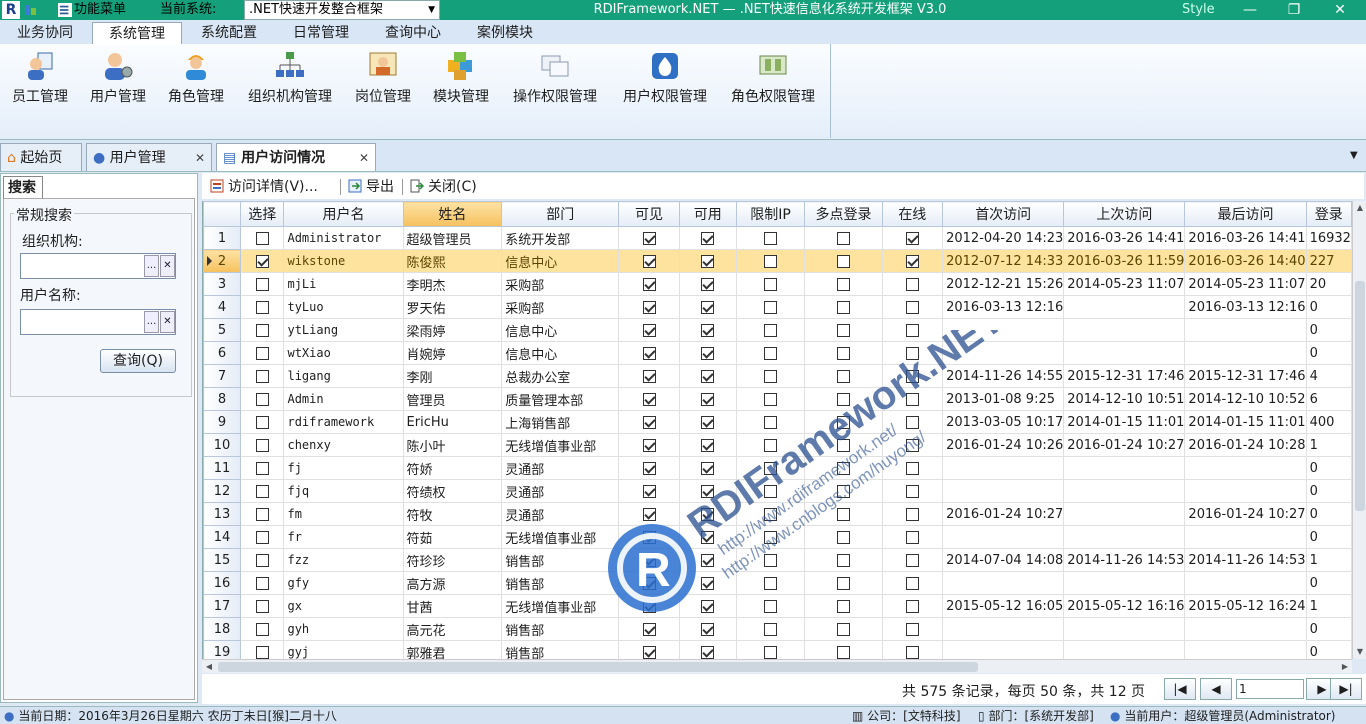  I want to click on row-number: 15, so click(222, 560).